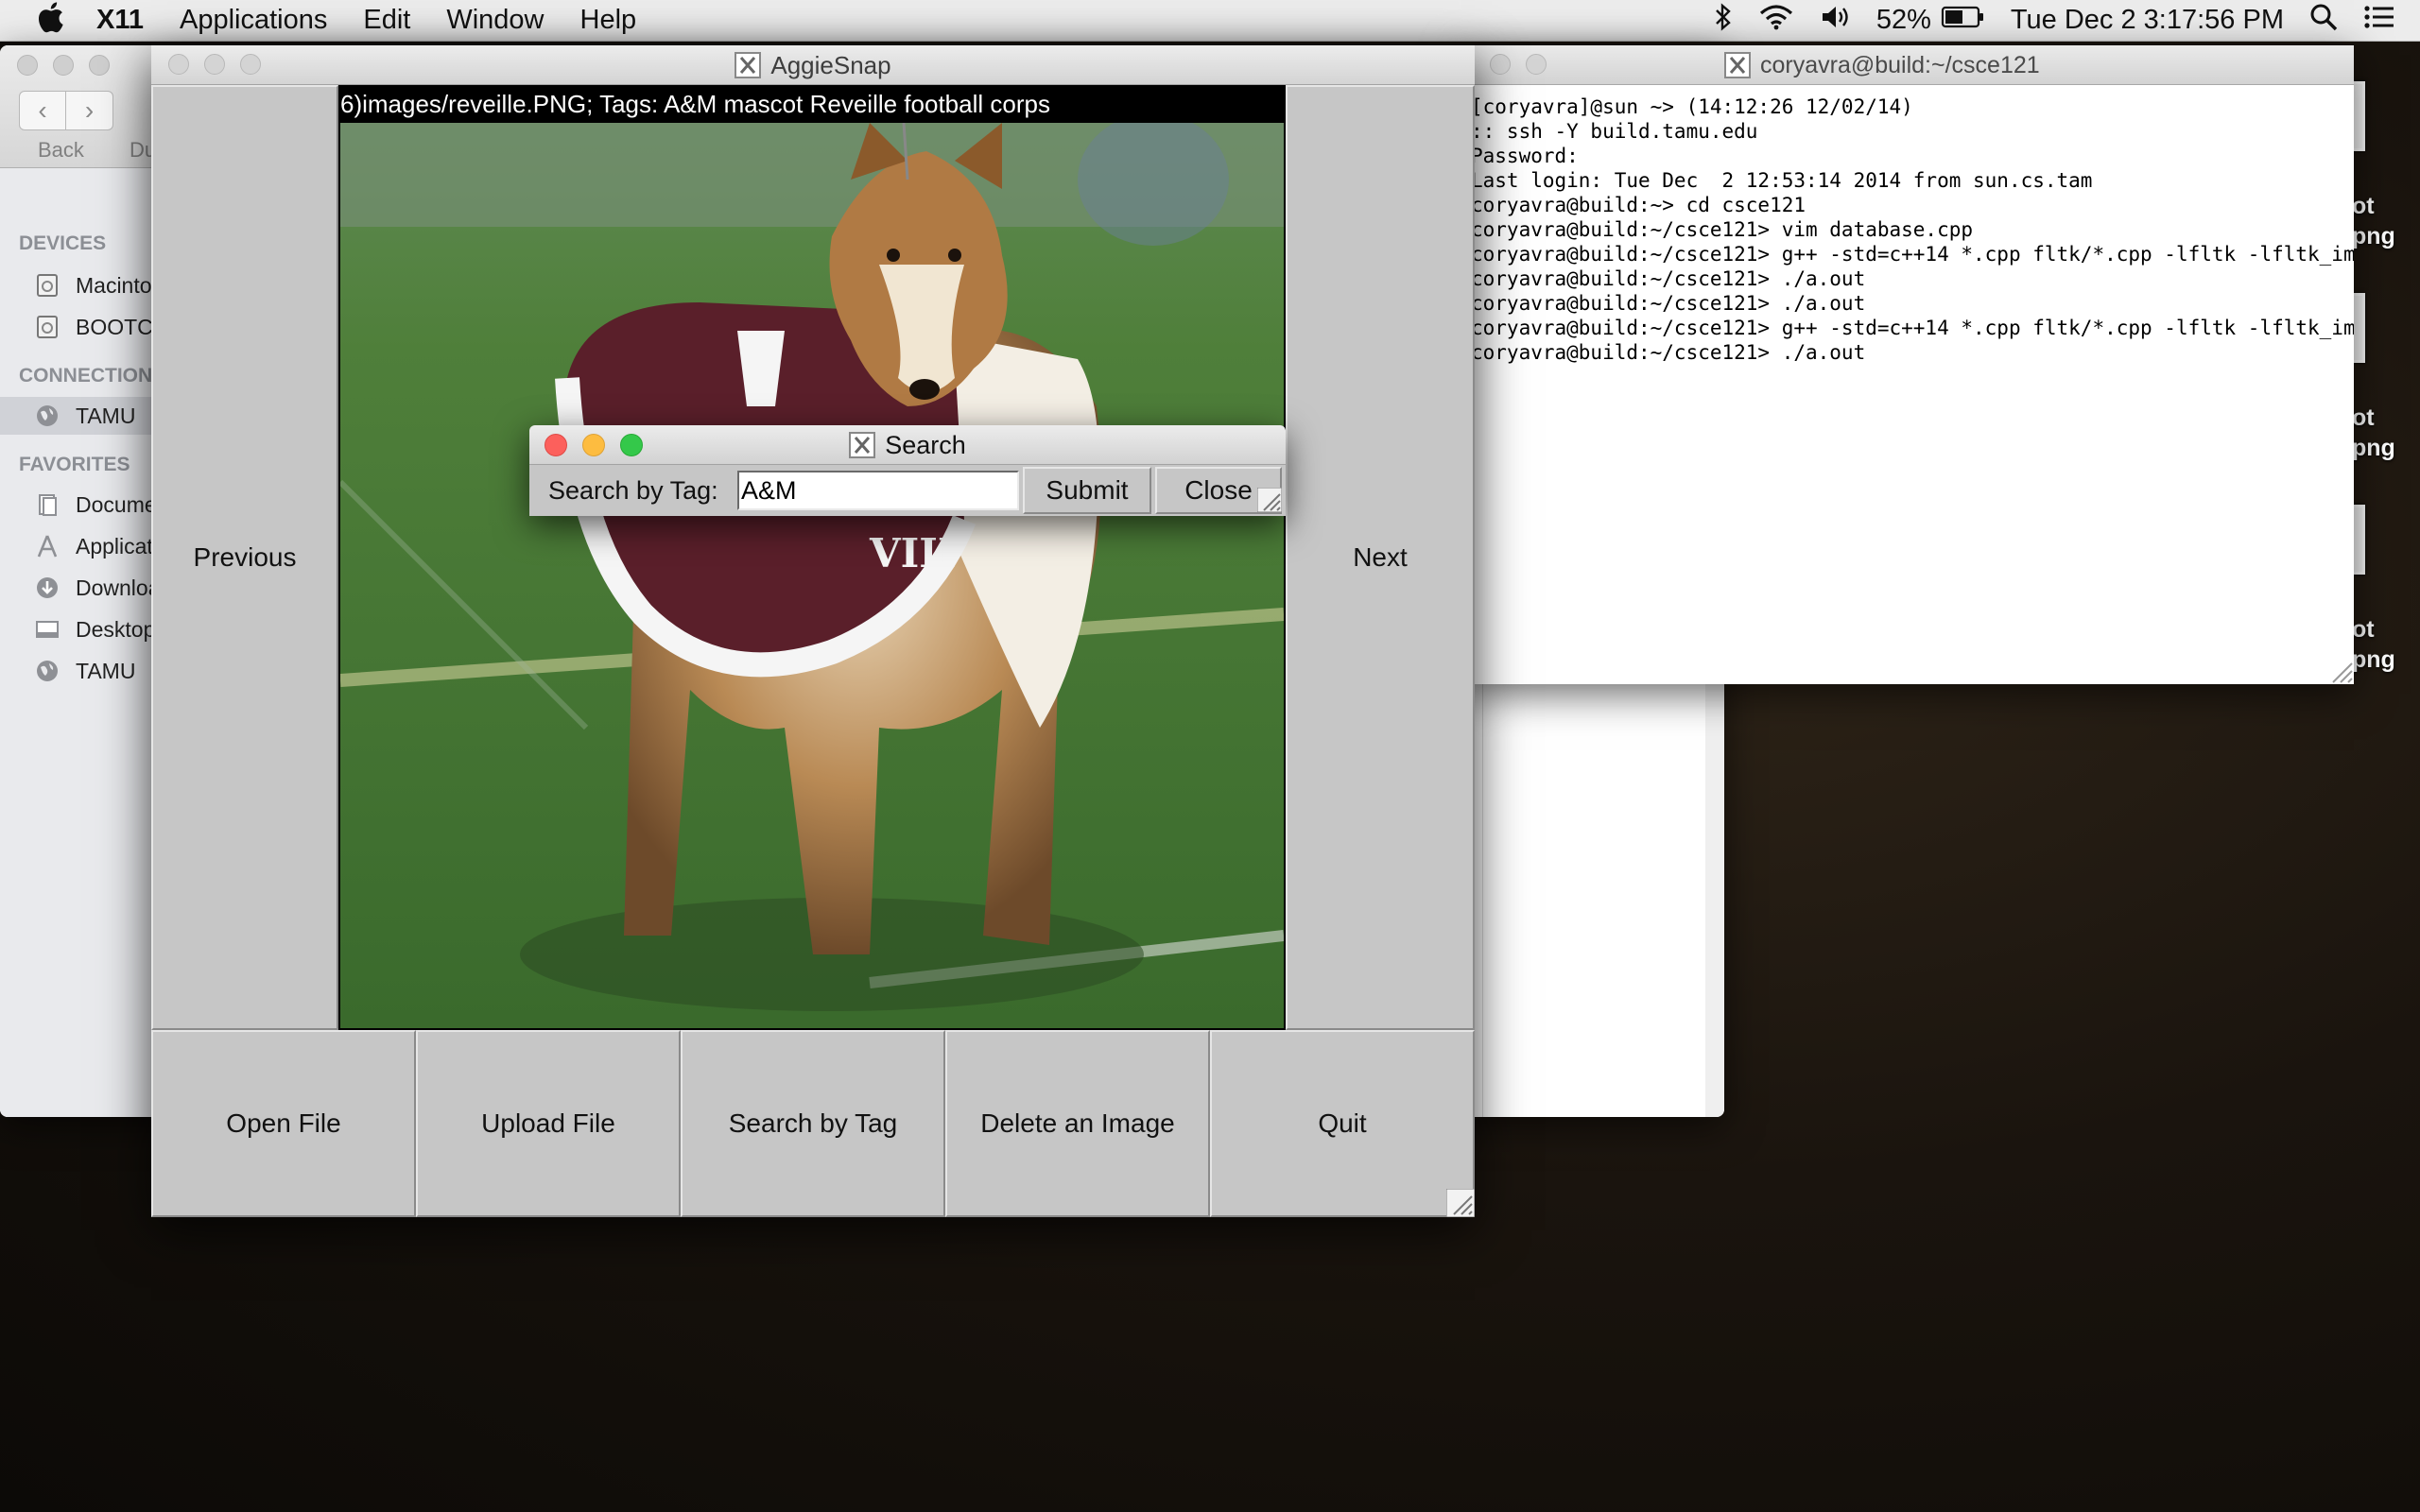 This screenshot has width=2420, height=1512. I want to click on search-dialog-titlebar: Search, so click(907, 445).